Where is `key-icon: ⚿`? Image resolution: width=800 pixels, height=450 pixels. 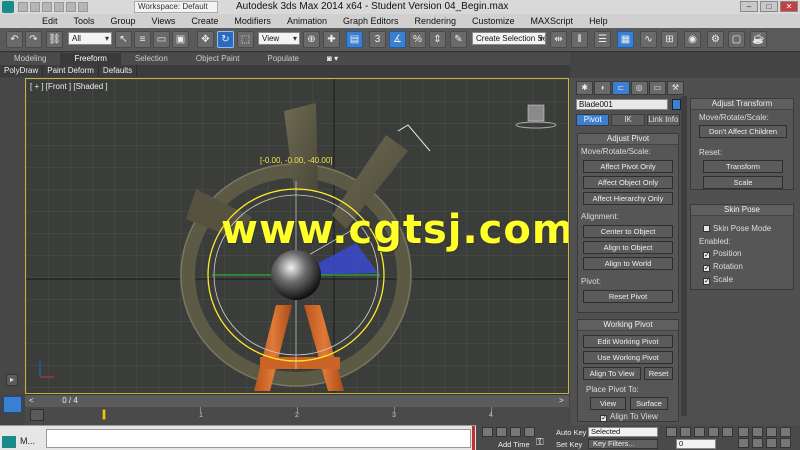
key-icon: ⚿ is located at coordinates (540, 442).